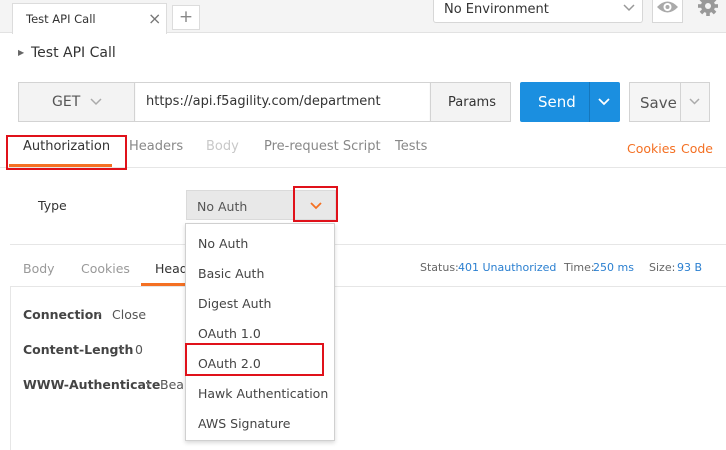  What do you see at coordinates (92, 384) in the screenshot?
I see `header-key: WWW-Authenticate` at bounding box center [92, 384].